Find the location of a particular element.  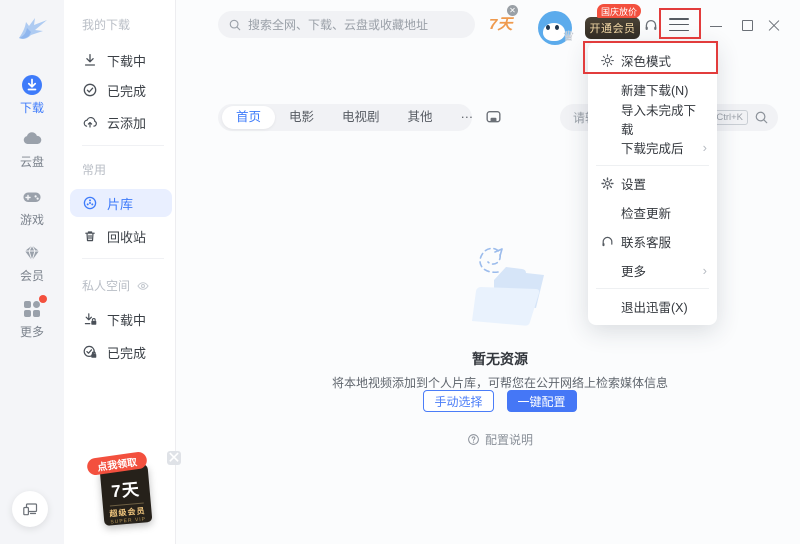

global-search is located at coordinates (346, 24).